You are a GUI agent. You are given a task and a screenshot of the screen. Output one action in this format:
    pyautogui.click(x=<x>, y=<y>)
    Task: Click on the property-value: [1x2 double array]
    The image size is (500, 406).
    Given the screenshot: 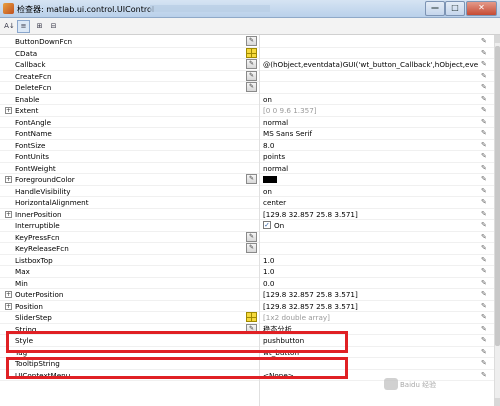 What is the action you would take?
    pyautogui.click(x=370, y=317)
    